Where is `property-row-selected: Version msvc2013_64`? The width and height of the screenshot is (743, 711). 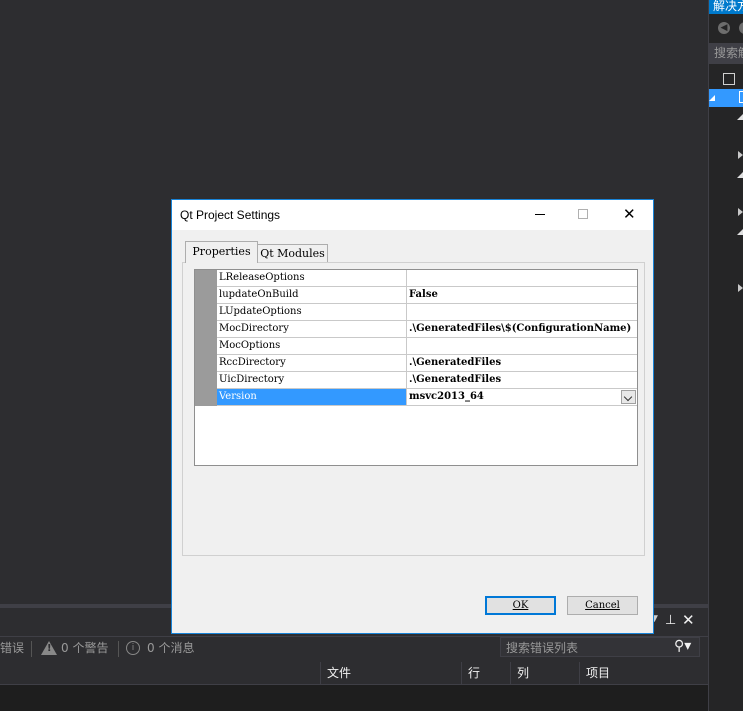
property-row-selected: Version msvc2013_64 is located at coordinates (416, 397).